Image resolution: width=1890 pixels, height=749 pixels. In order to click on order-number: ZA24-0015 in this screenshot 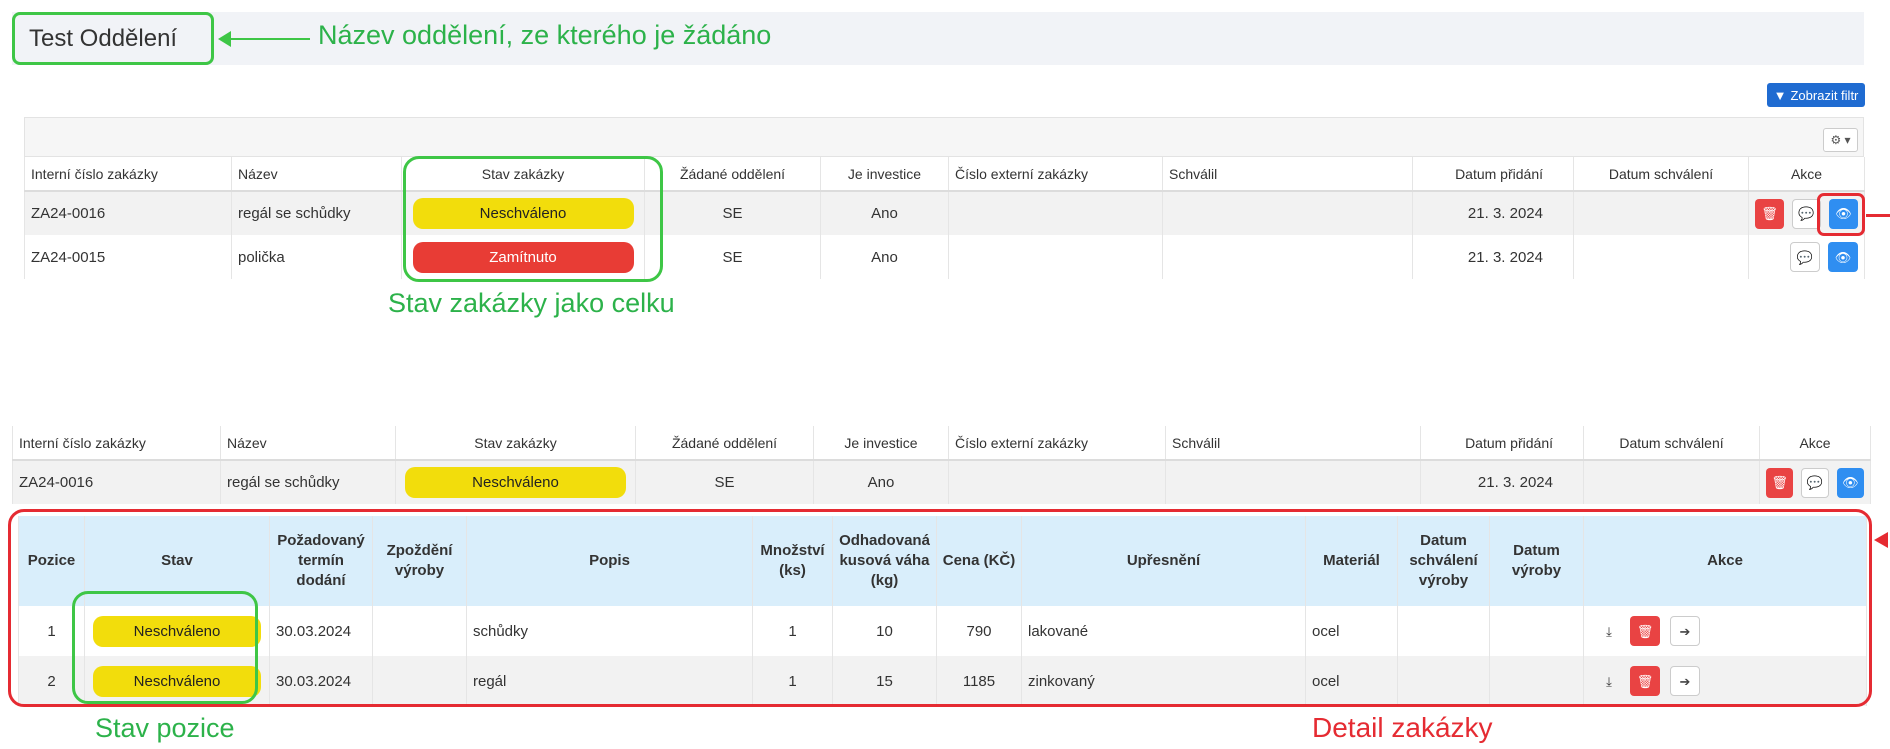, I will do `click(128, 257)`.